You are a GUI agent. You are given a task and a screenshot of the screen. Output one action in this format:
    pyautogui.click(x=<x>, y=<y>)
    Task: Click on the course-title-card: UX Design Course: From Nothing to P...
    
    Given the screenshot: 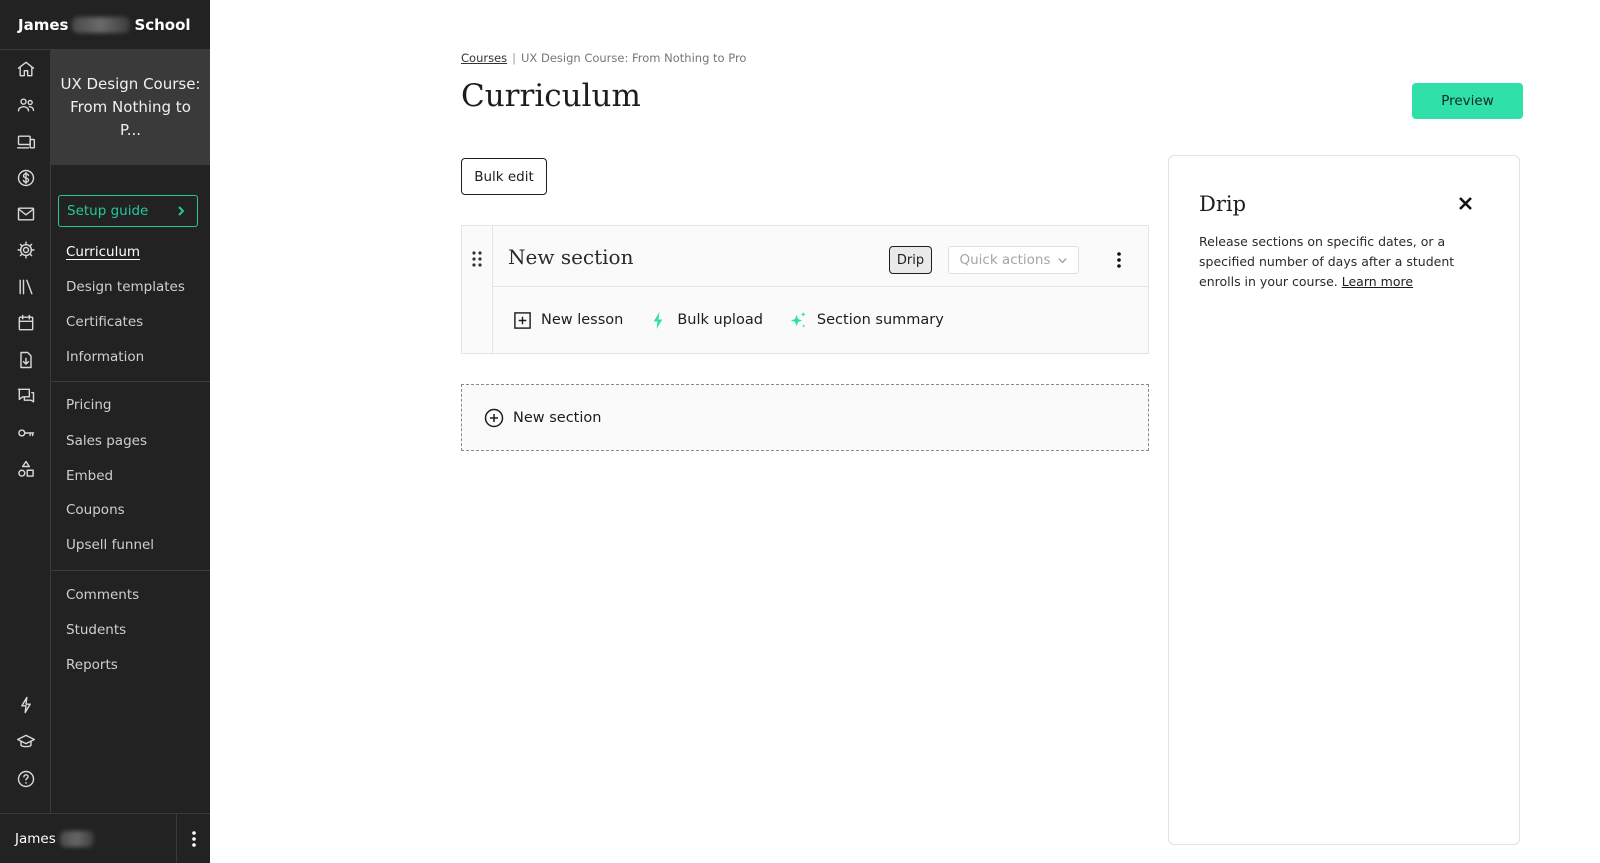 What is the action you would take?
    pyautogui.click(x=130, y=107)
    